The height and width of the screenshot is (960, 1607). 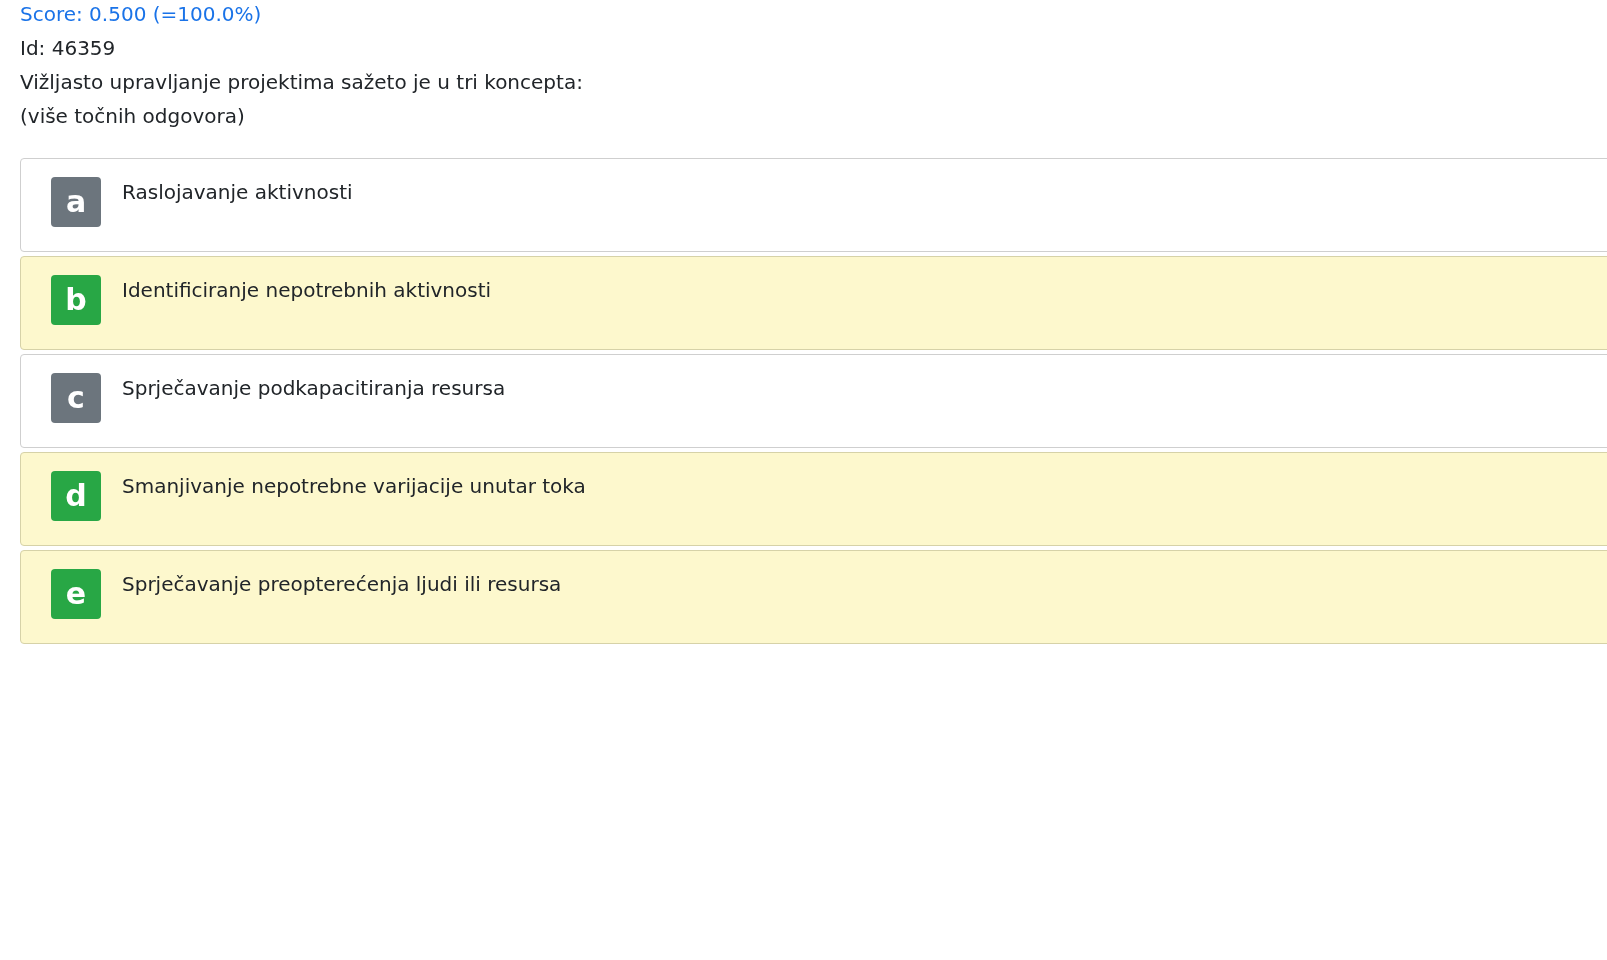 What do you see at coordinates (301, 82) in the screenshot?
I see `question-text: Vižljasto upravljanje projektima sažeto je u tri koncepta:` at bounding box center [301, 82].